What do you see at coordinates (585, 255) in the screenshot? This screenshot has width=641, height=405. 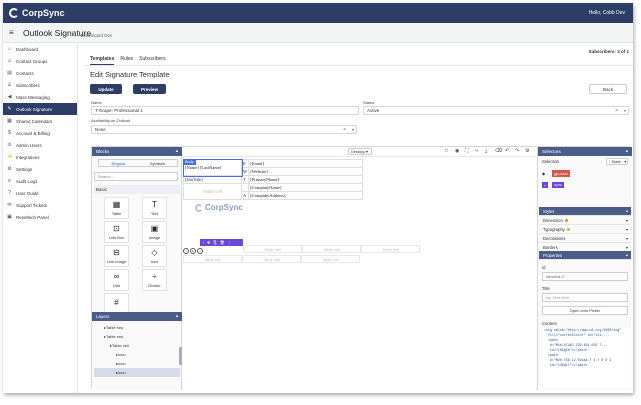 I see `properties-header: Properties ▴` at bounding box center [585, 255].